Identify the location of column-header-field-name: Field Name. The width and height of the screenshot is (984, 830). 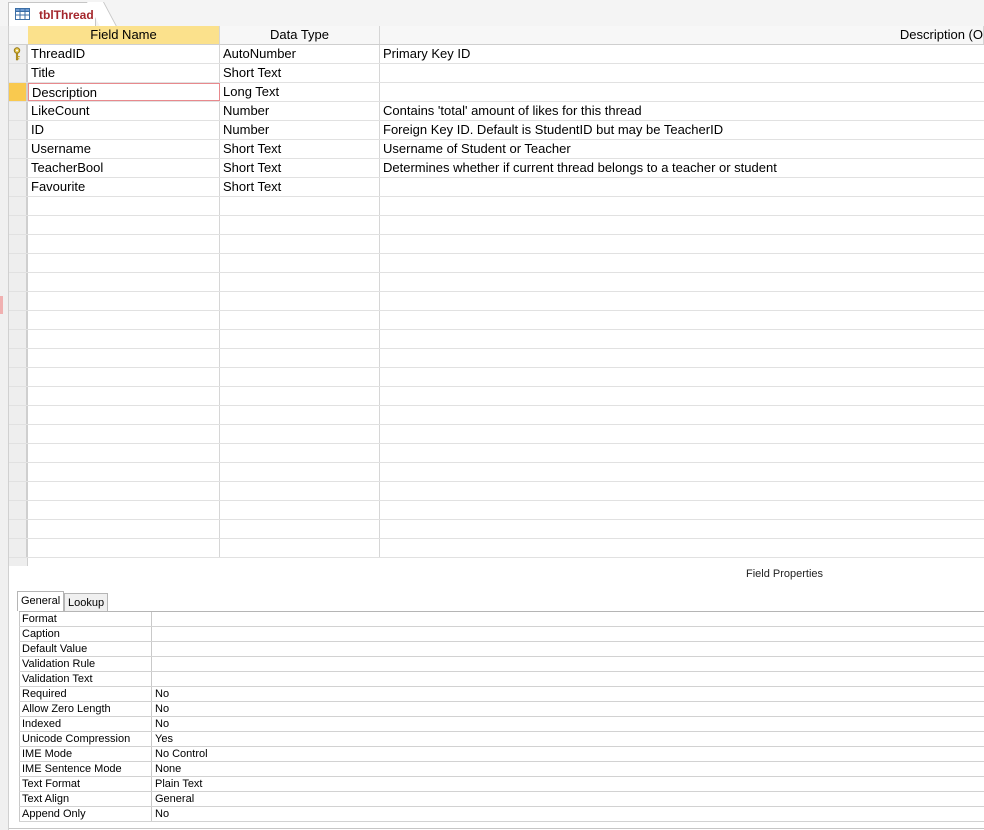
(124, 35).